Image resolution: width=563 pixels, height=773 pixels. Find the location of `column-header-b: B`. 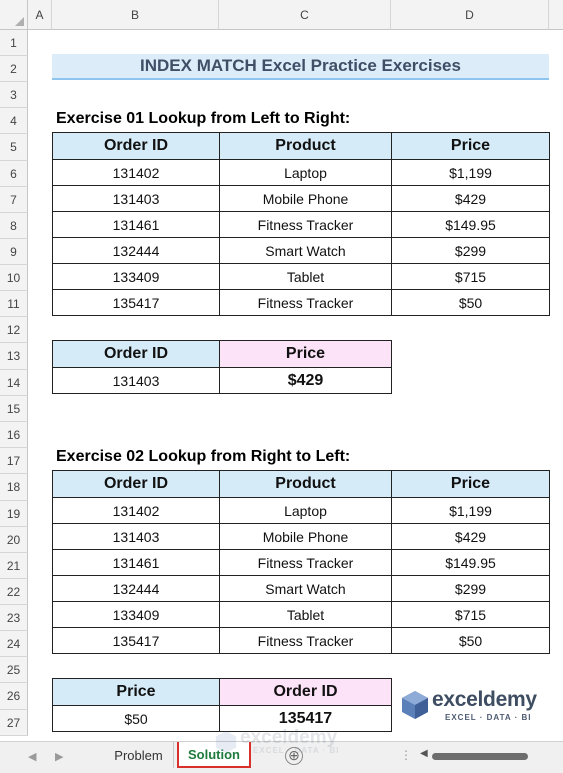

column-header-b: B is located at coordinates (135, 15).